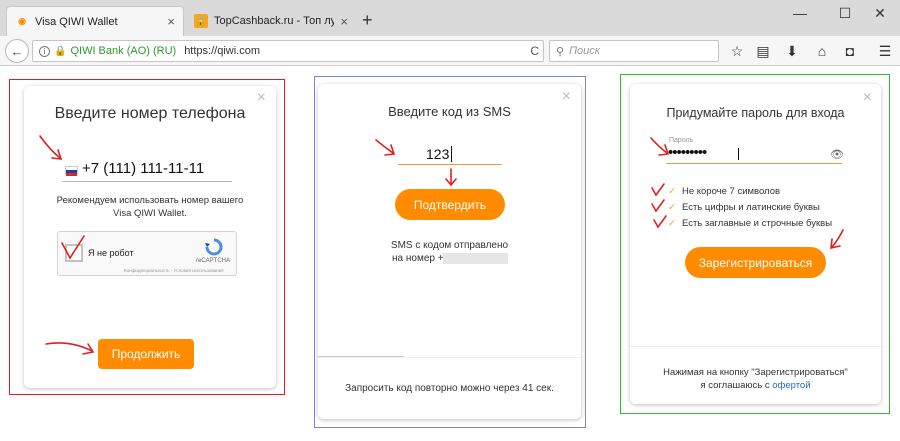 This screenshot has height=441, width=900. What do you see at coordinates (50, 147) in the screenshot?
I see `arrow-to-phone` at bounding box center [50, 147].